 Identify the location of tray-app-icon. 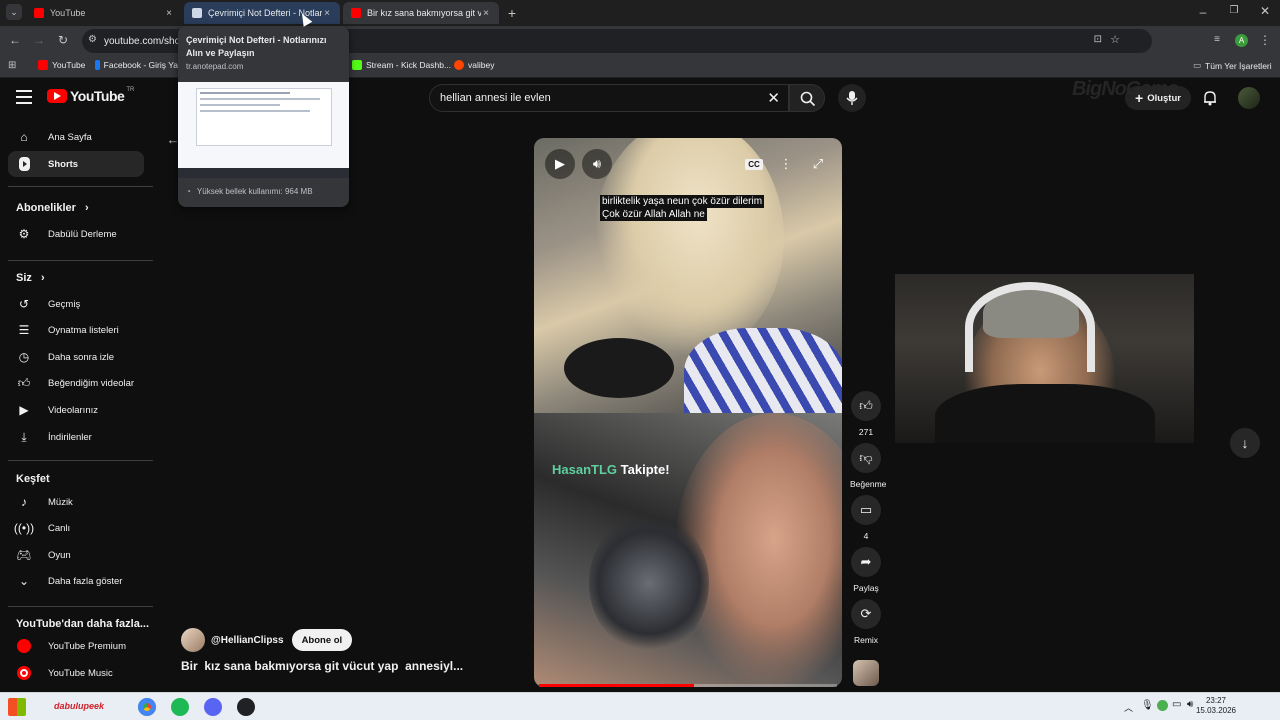
(1162, 705).